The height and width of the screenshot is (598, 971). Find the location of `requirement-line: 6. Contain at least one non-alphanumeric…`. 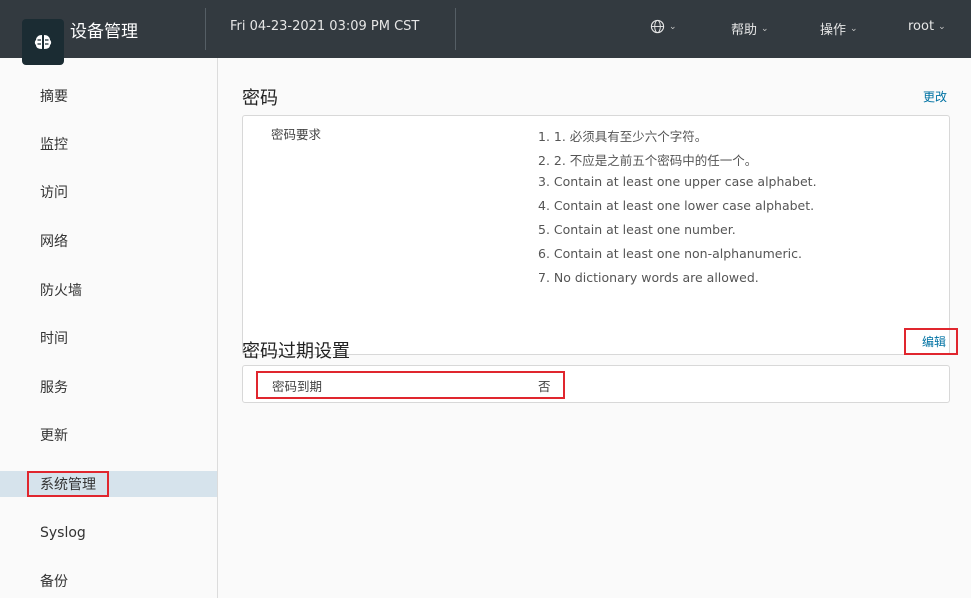

requirement-line: 6. Contain at least one non-alphanumeric… is located at coordinates (670, 253).